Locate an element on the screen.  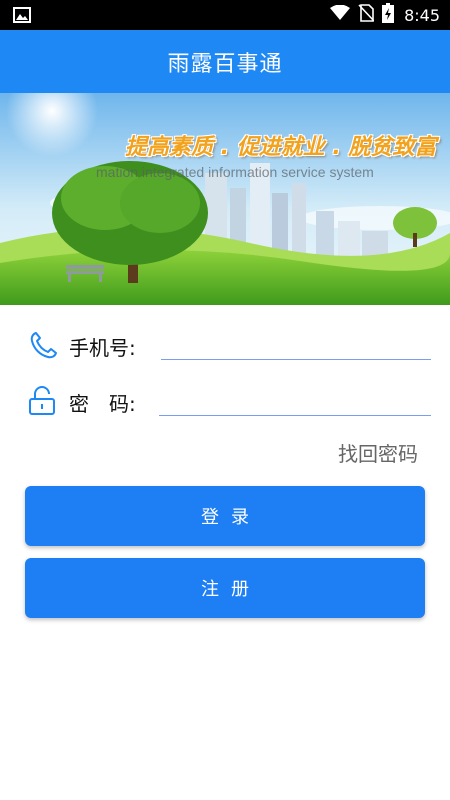
status-time: 8:45 is located at coordinates (422, 15).